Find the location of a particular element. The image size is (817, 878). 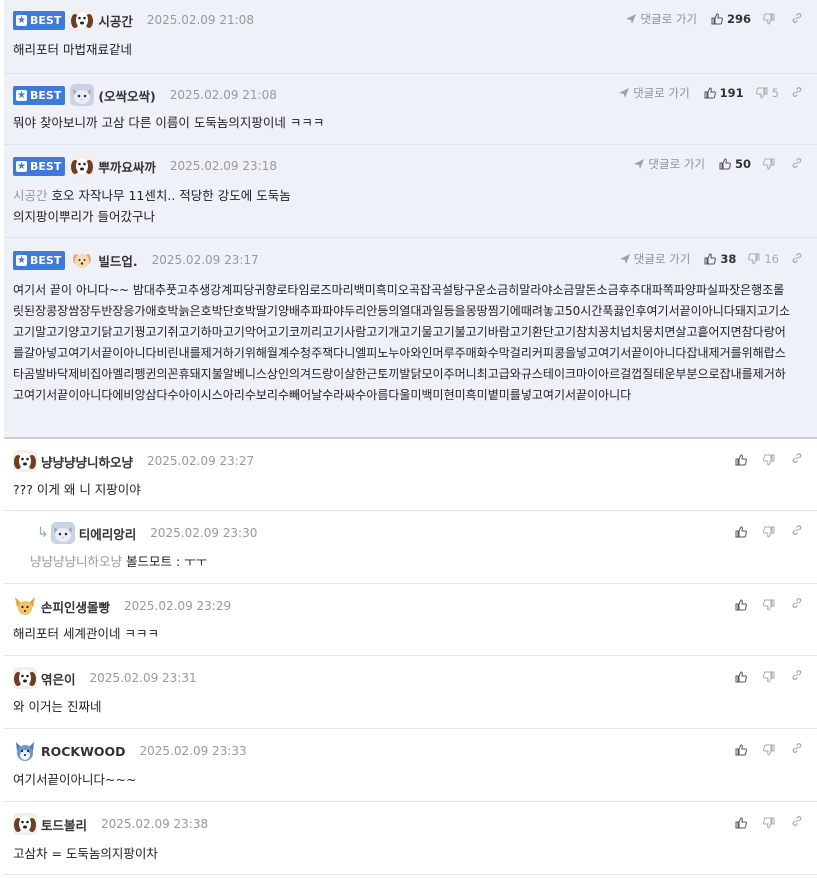

nickname: 손피인생몰빵 is located at coordinates (75, 606).